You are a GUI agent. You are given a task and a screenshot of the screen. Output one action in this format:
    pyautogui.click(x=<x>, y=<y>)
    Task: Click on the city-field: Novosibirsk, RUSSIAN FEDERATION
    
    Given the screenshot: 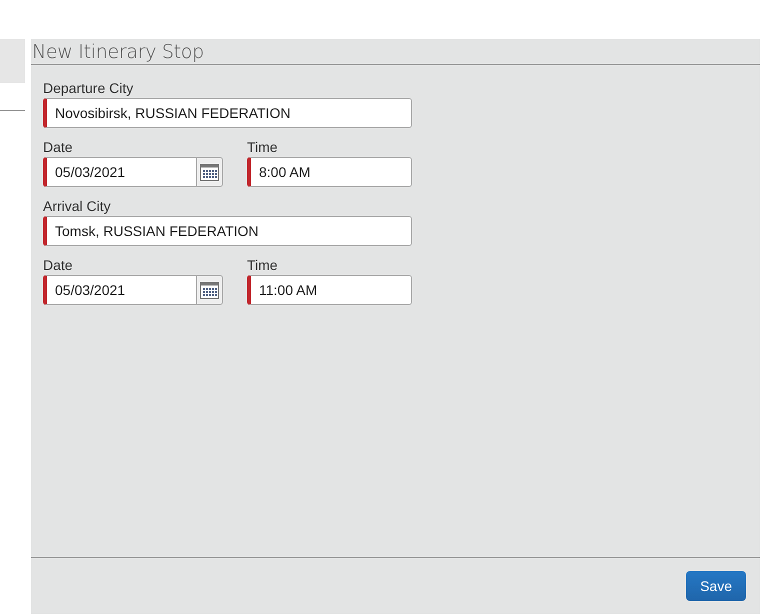 What is the action you would take?
    pyautogui.click(x=227, y=113)
    